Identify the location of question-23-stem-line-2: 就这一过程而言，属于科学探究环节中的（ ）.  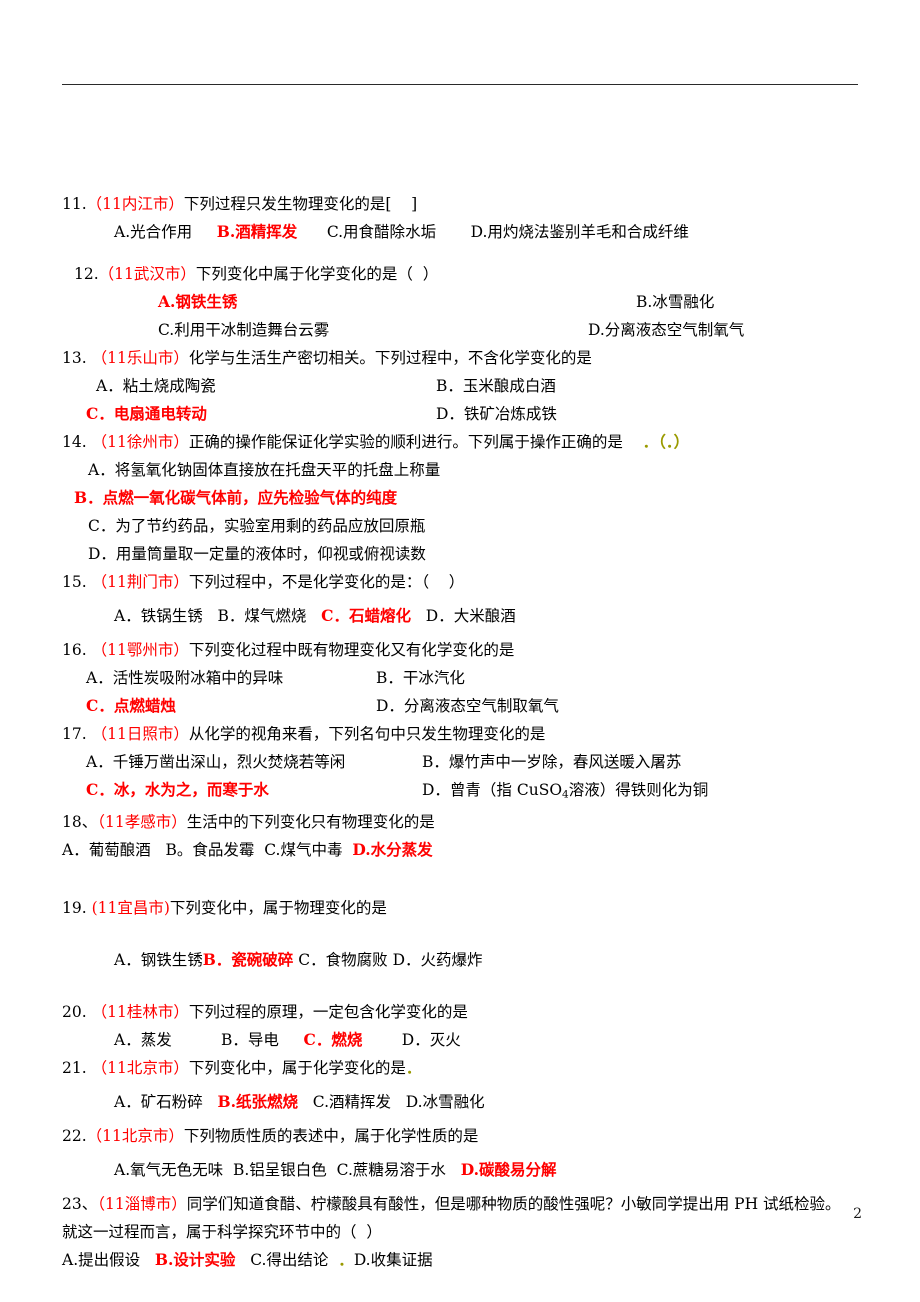
(462, 1232).